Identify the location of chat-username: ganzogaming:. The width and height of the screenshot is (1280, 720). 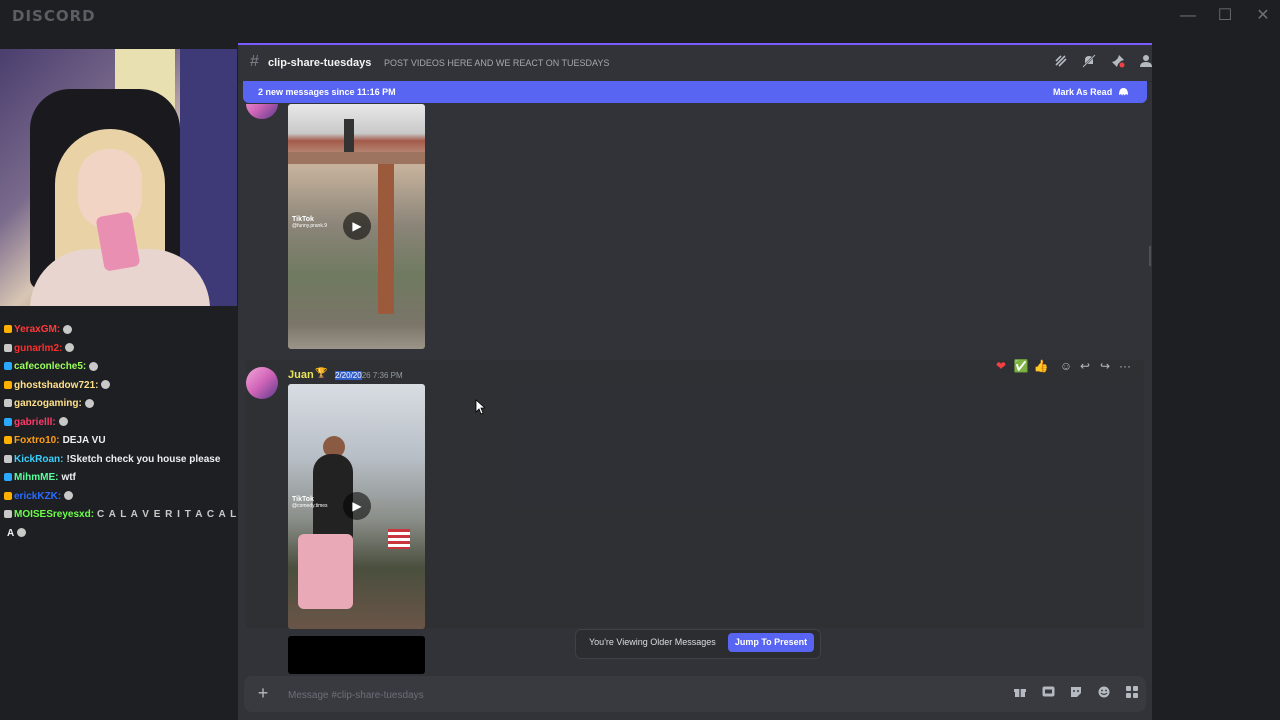
(48, 403).